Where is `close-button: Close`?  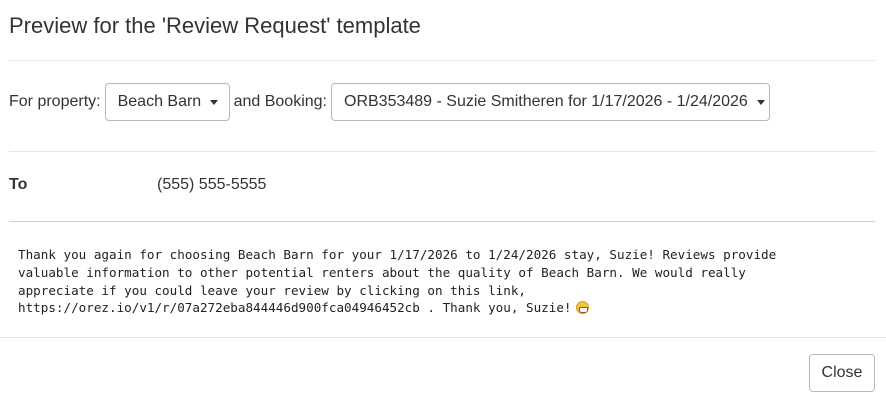 close-button: Close is located at coordinates (842, 373).